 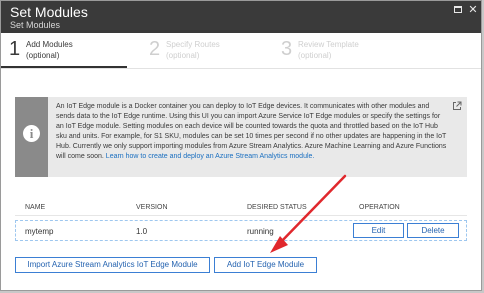 I want to click on column-header-operation: OPERATION, so click(x=379, y=207).